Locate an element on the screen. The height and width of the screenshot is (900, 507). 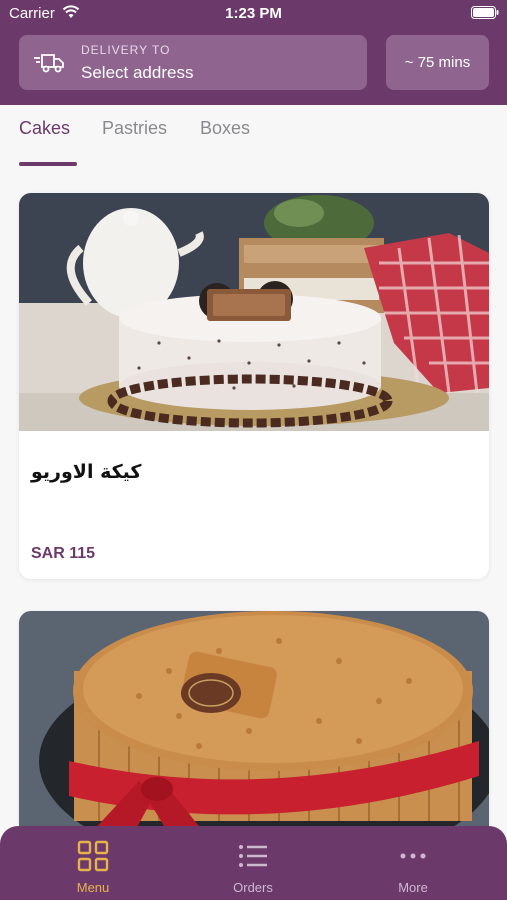
delivery-truck-icon is located at coordinates (49, 63).